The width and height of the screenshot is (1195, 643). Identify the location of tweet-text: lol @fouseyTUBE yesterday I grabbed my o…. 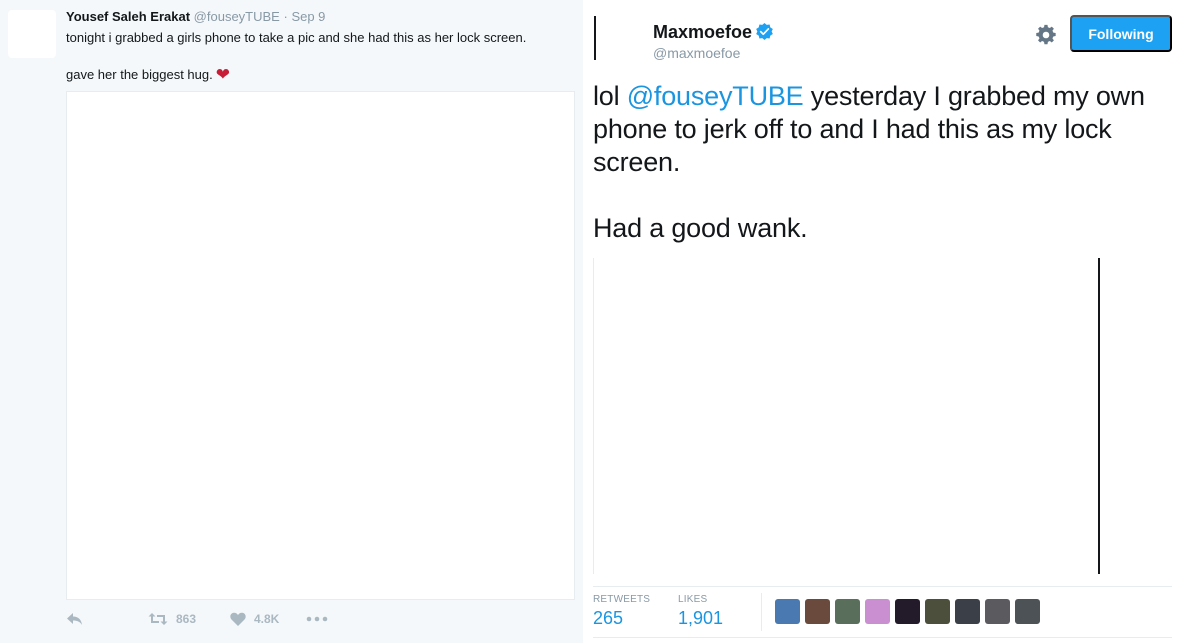
(888, 162).